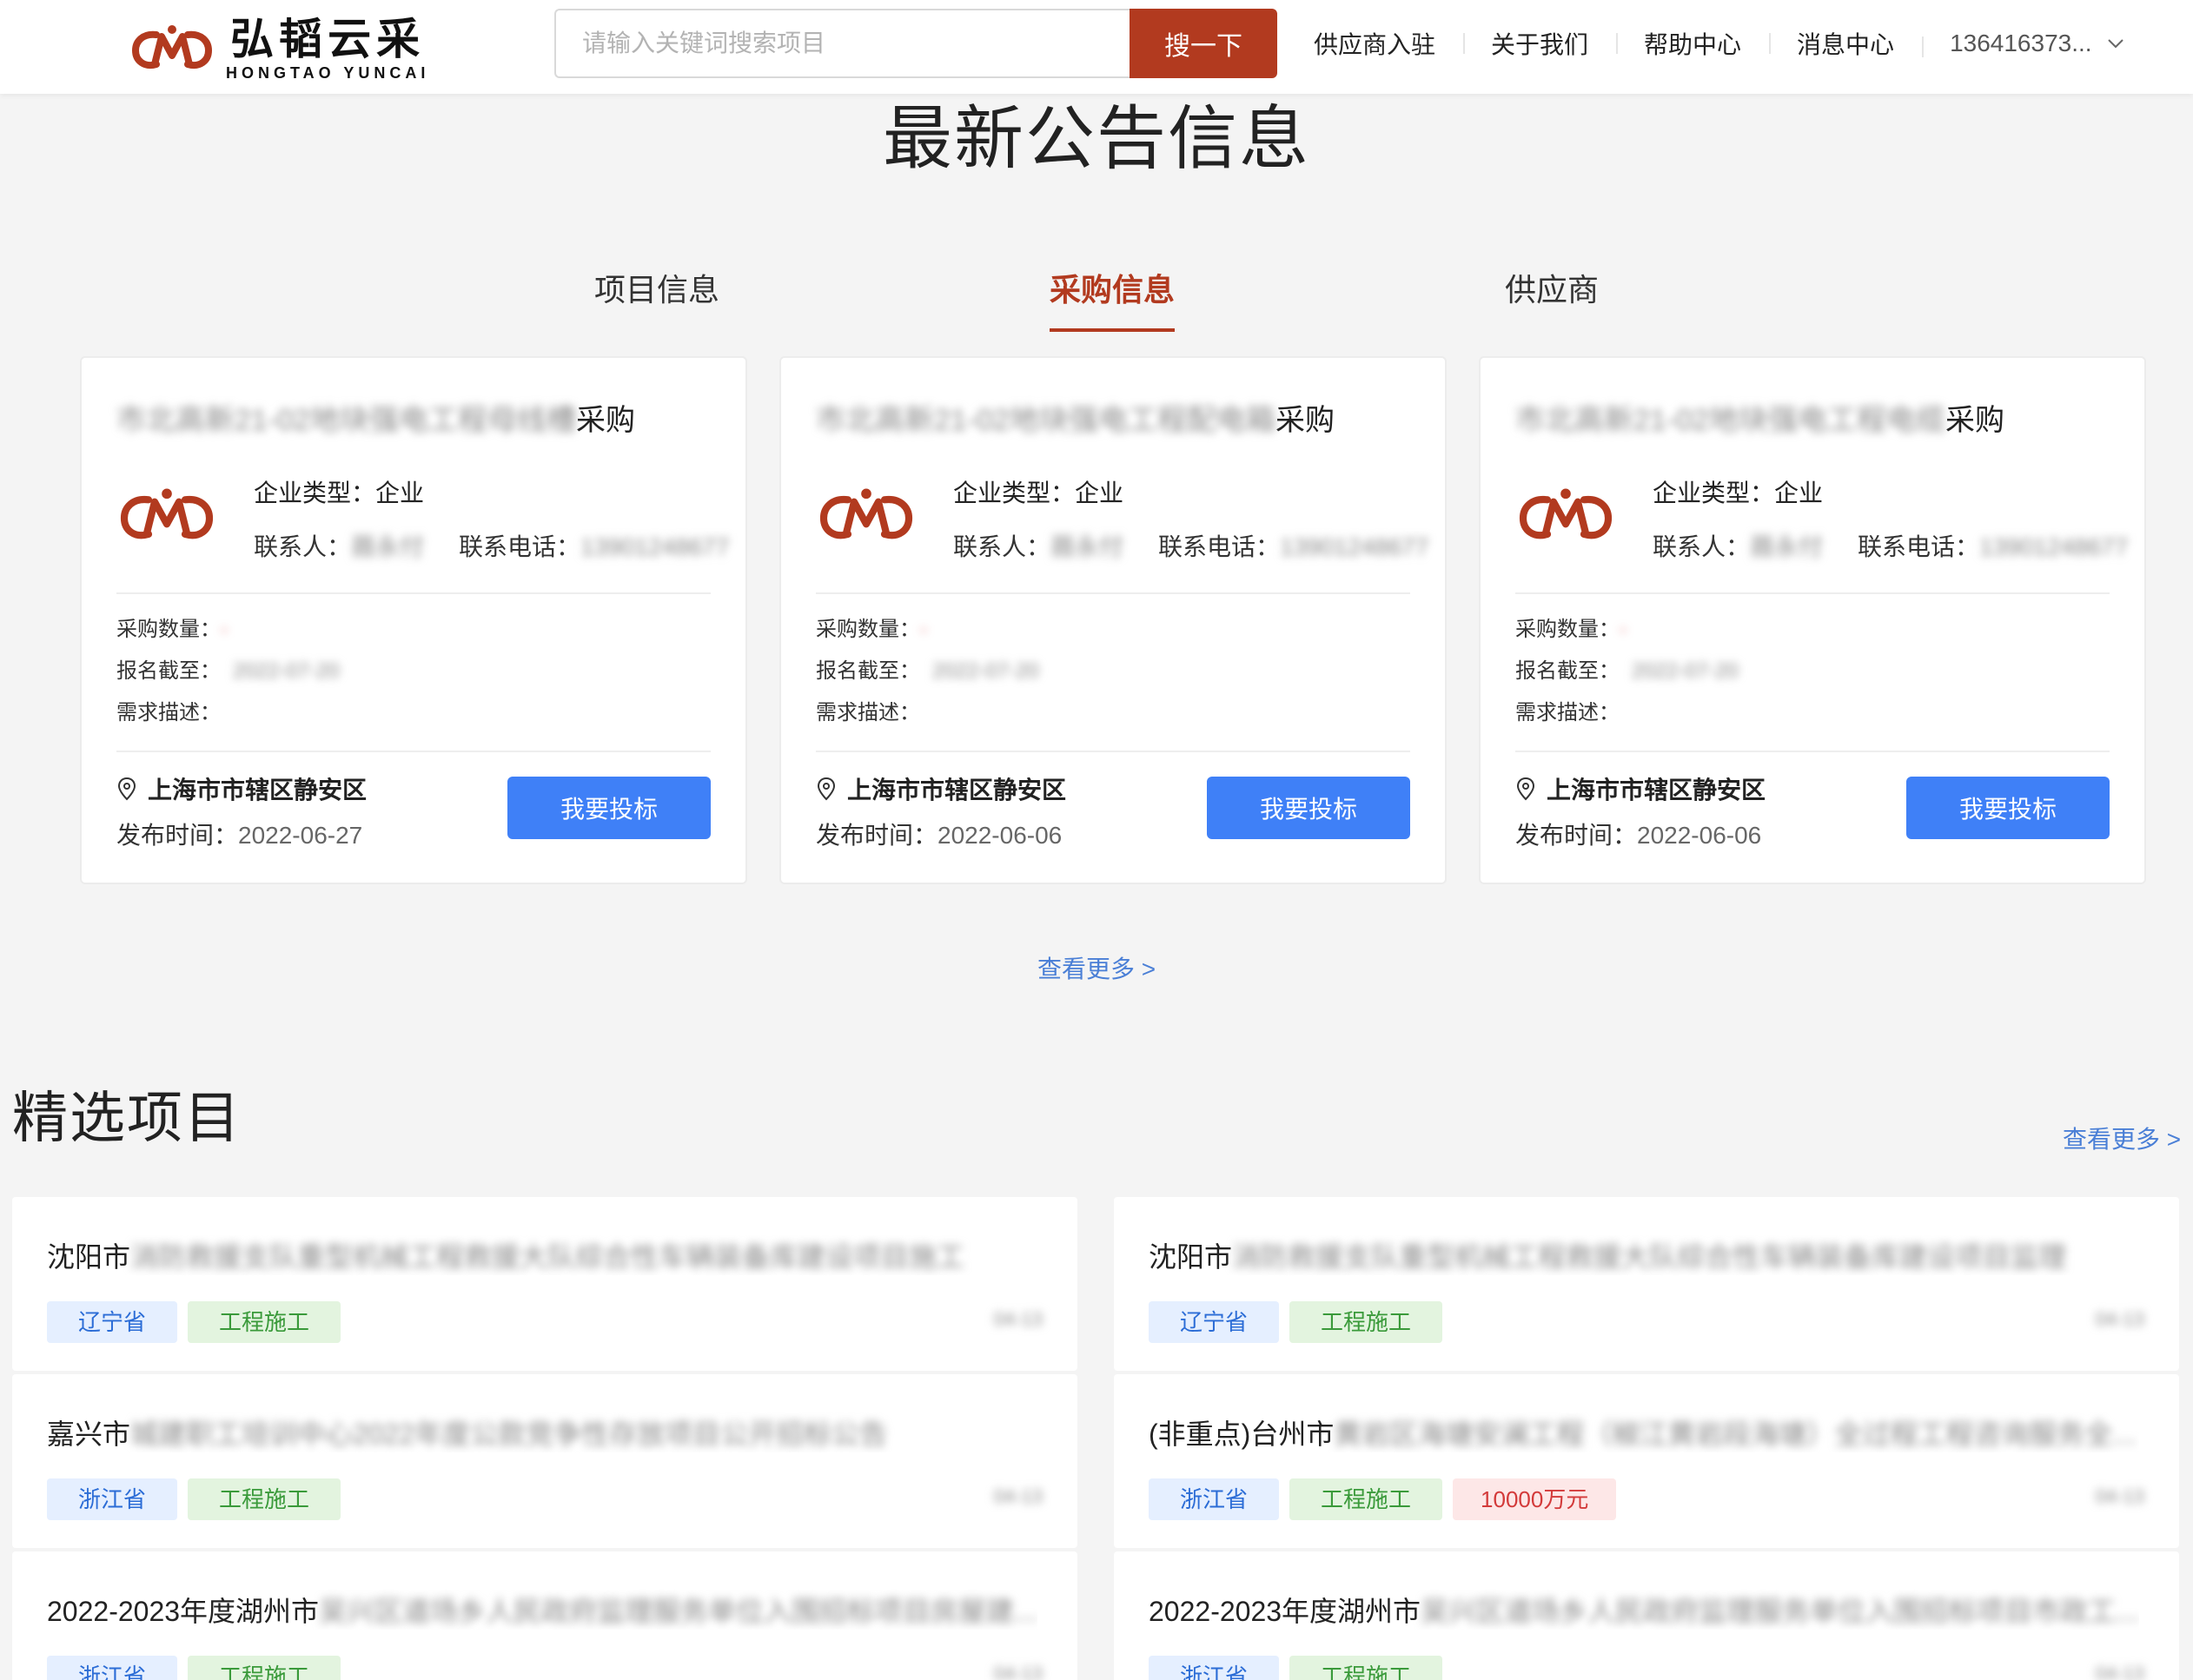  I want to click on card-title: 市北高新21-02地块强电工程配电箱采购, so click(1075, 417).